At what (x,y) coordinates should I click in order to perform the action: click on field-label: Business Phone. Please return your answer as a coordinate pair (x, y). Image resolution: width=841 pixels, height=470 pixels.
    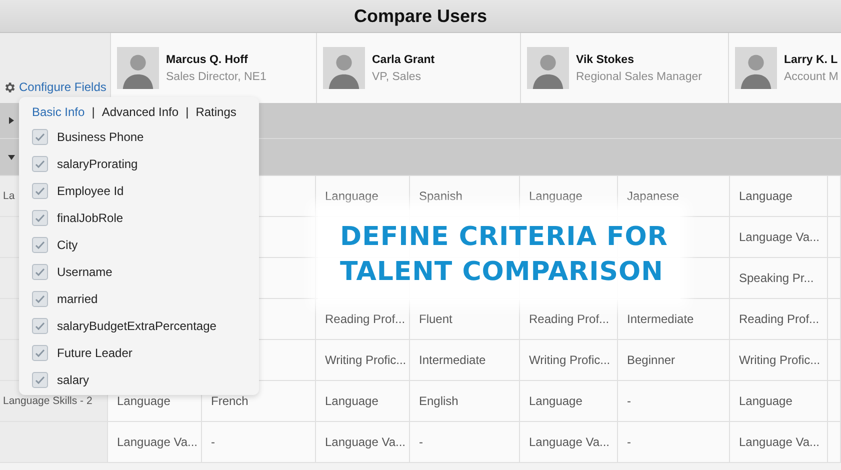
    Looking at the image, I should click on (100, 137).